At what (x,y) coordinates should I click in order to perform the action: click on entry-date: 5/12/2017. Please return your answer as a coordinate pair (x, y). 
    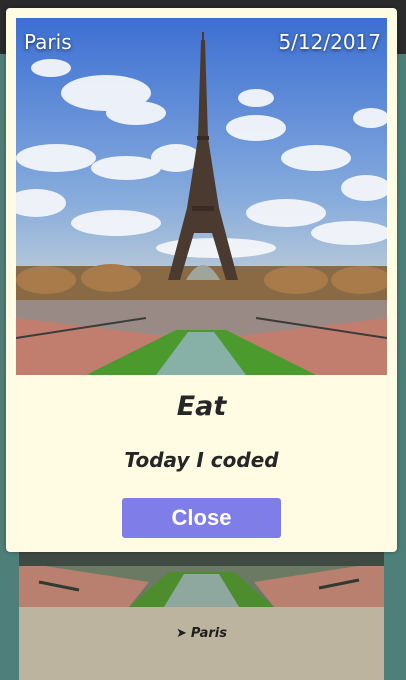
    Looking at the image, I should click on (329, 42).